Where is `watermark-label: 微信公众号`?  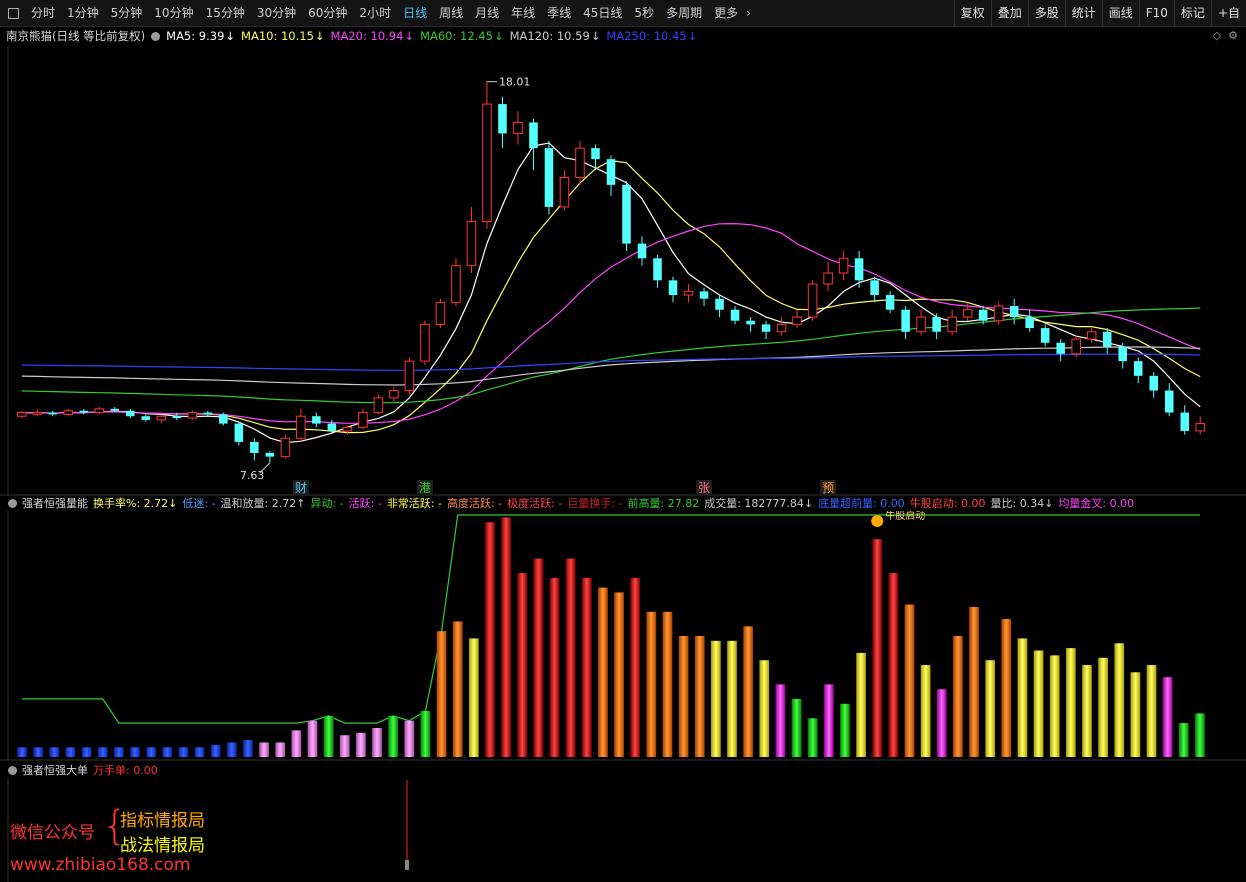 watermark-label: 微信公众号 is located at coordinates (52, 833).